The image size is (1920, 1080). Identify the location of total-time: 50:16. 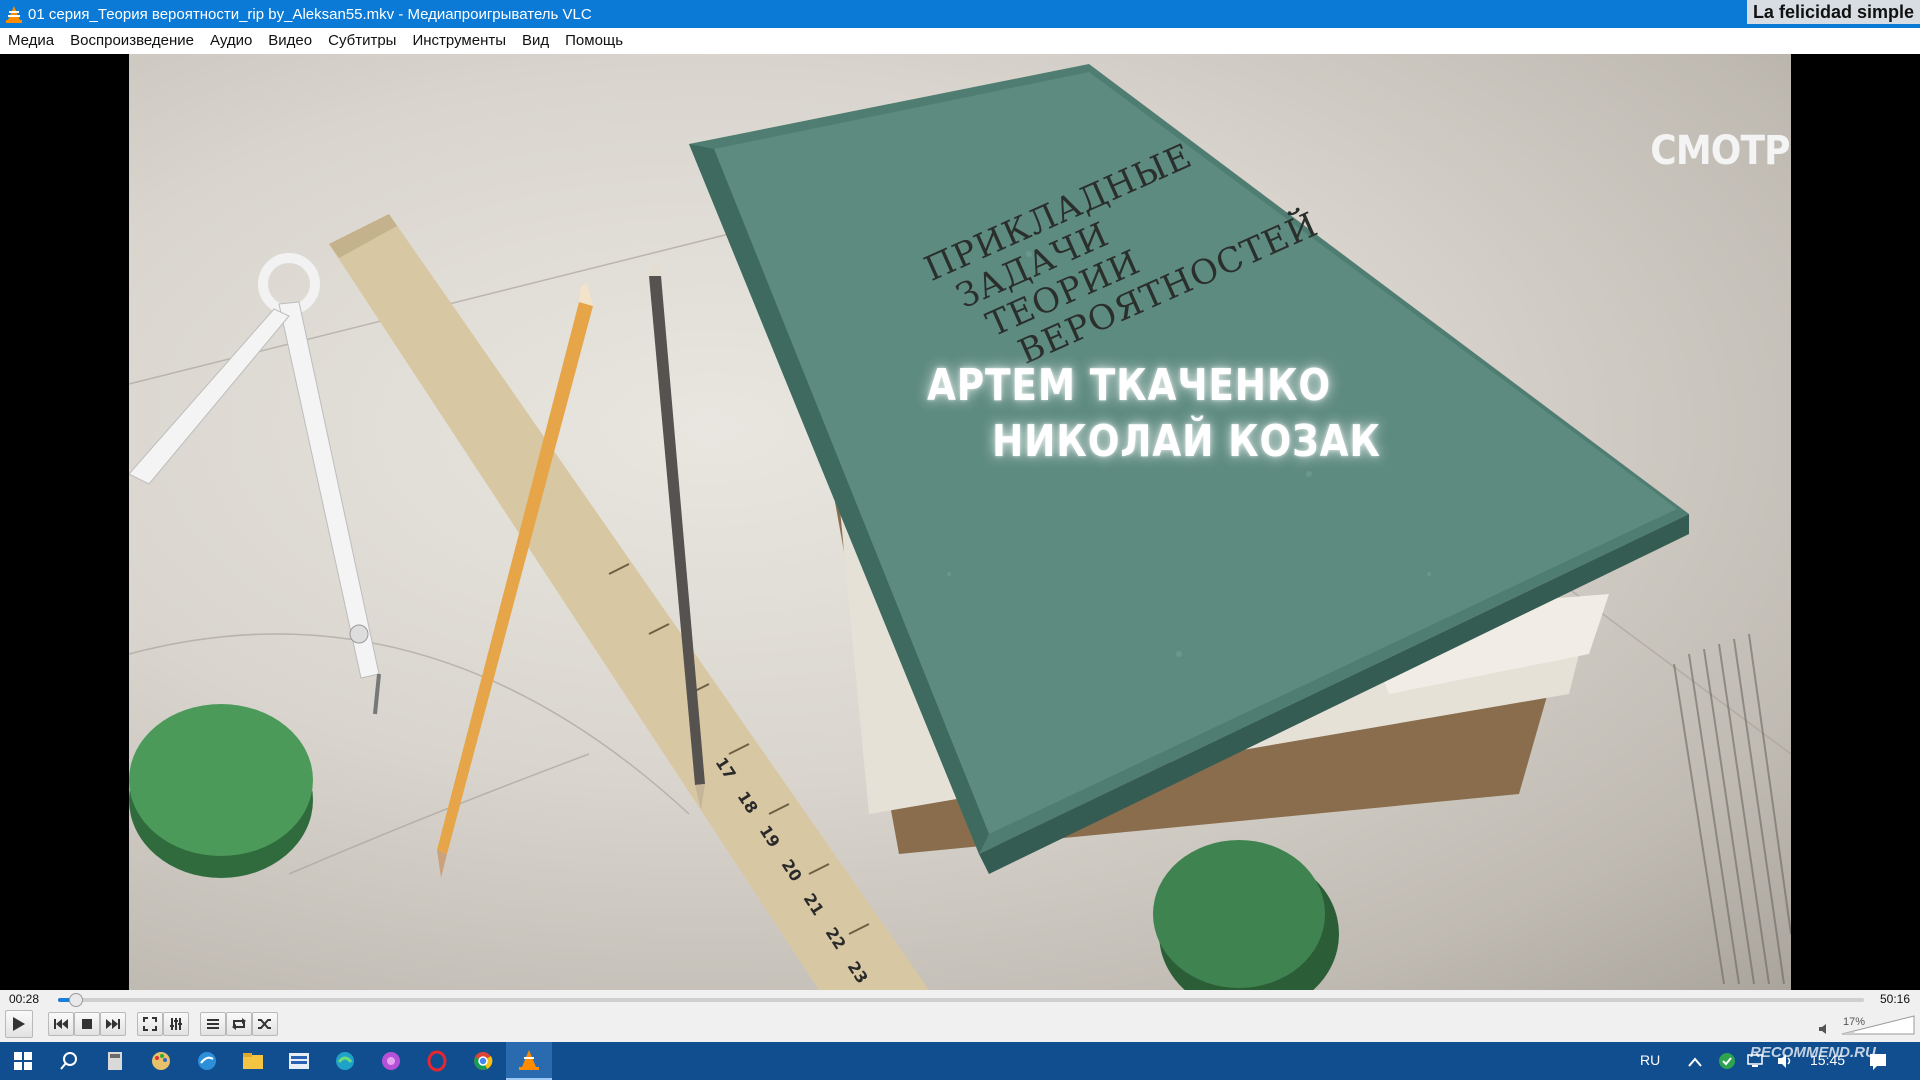
(1895, 999).